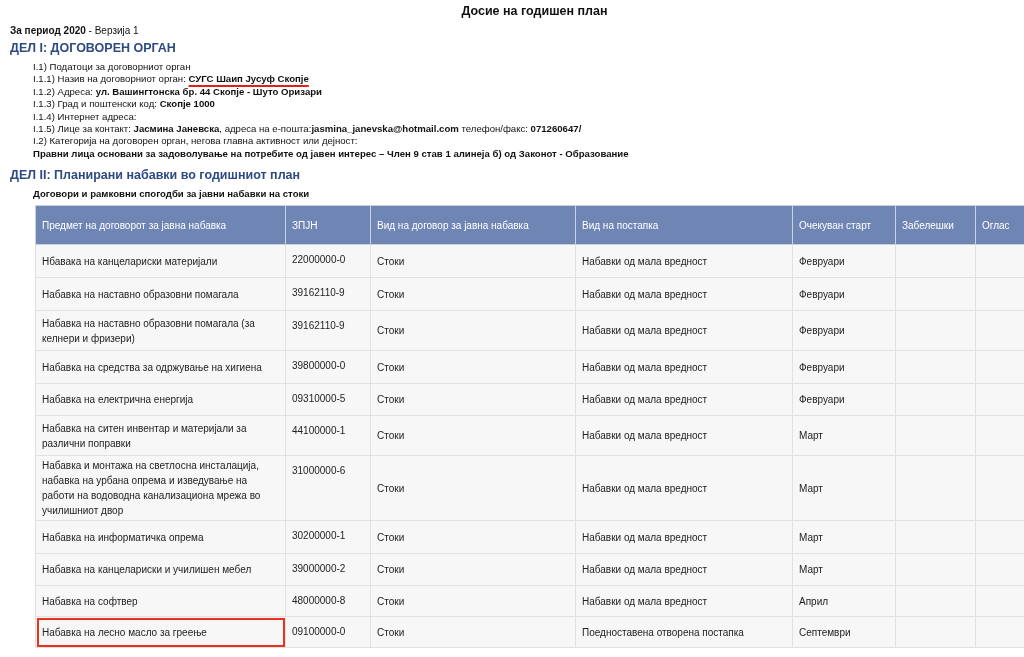 The image size is (1024, 657). Describe the element at coordinates (160, 225) in the screenshot. I see `column-header: Предмет на договорот за јавна набавка` at that location.